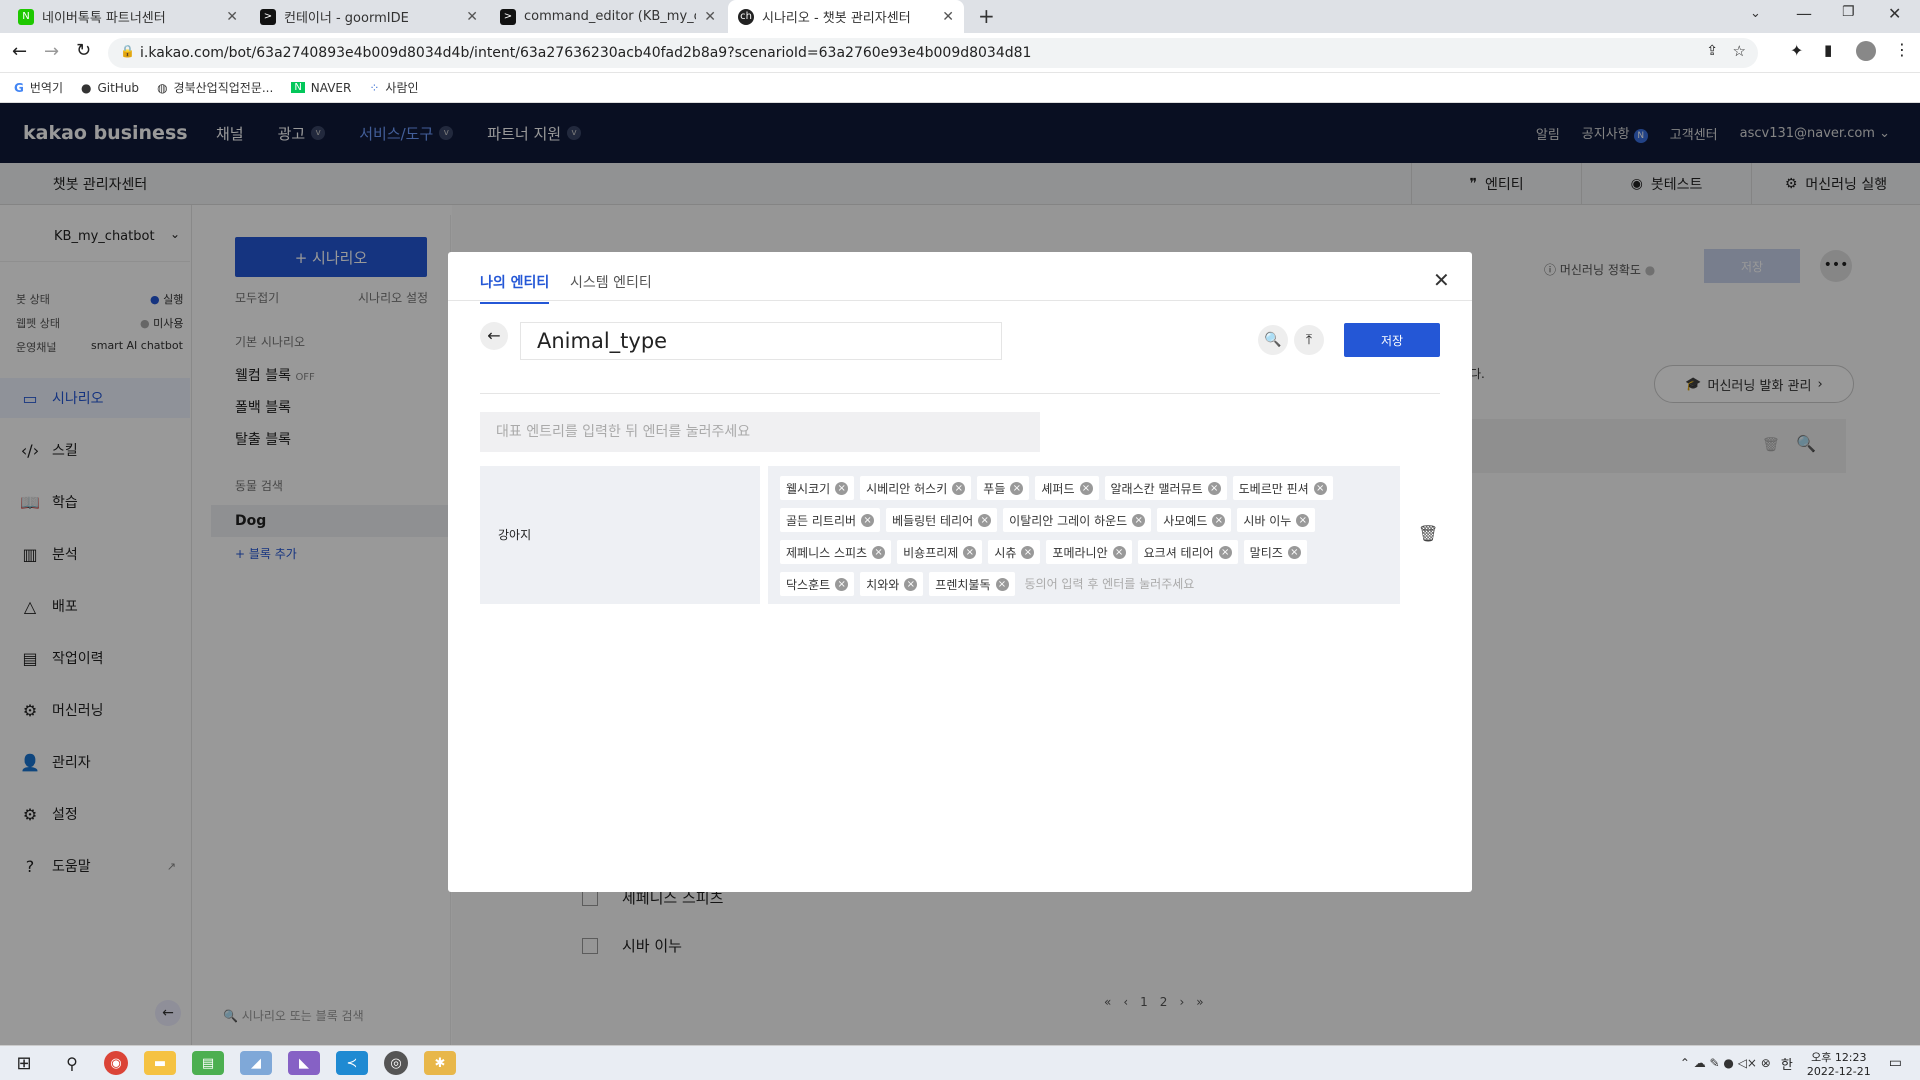 This screenshot has height=1080, width=1920. Describe the element at coordinates (1392, 340) in the screenshot. I see `save-button: 저장` at that location.